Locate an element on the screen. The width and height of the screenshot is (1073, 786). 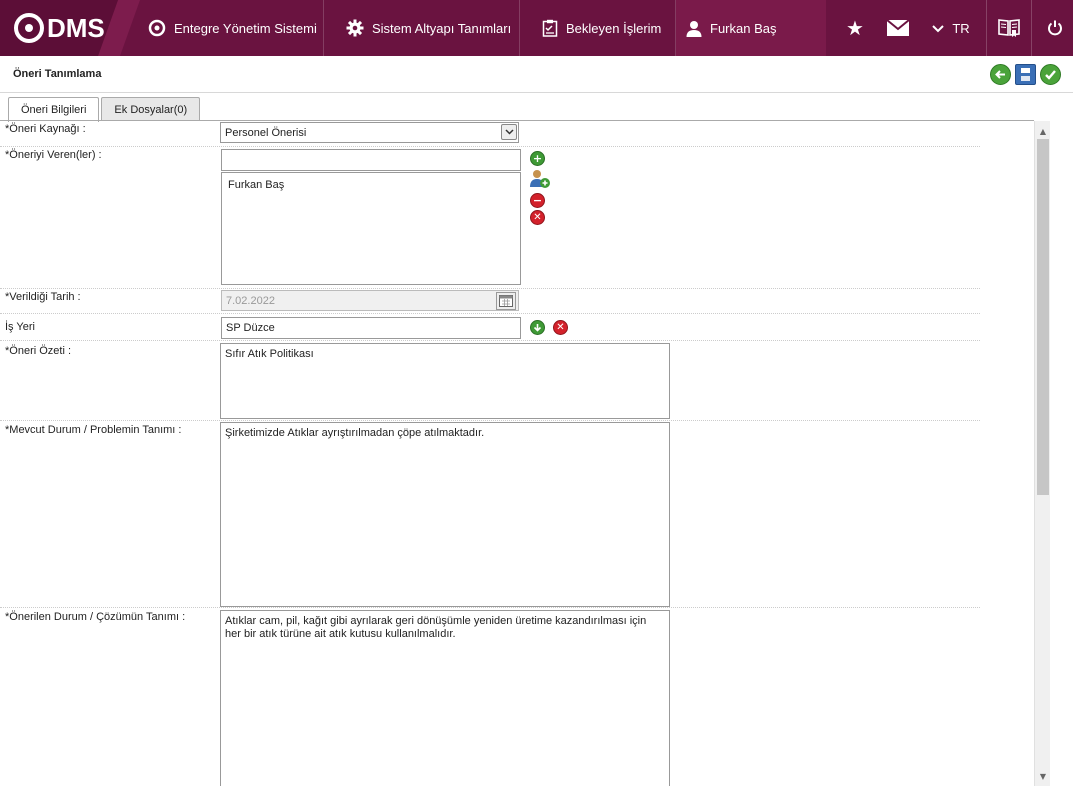
add-user-button is located at coordinates (540, 179).